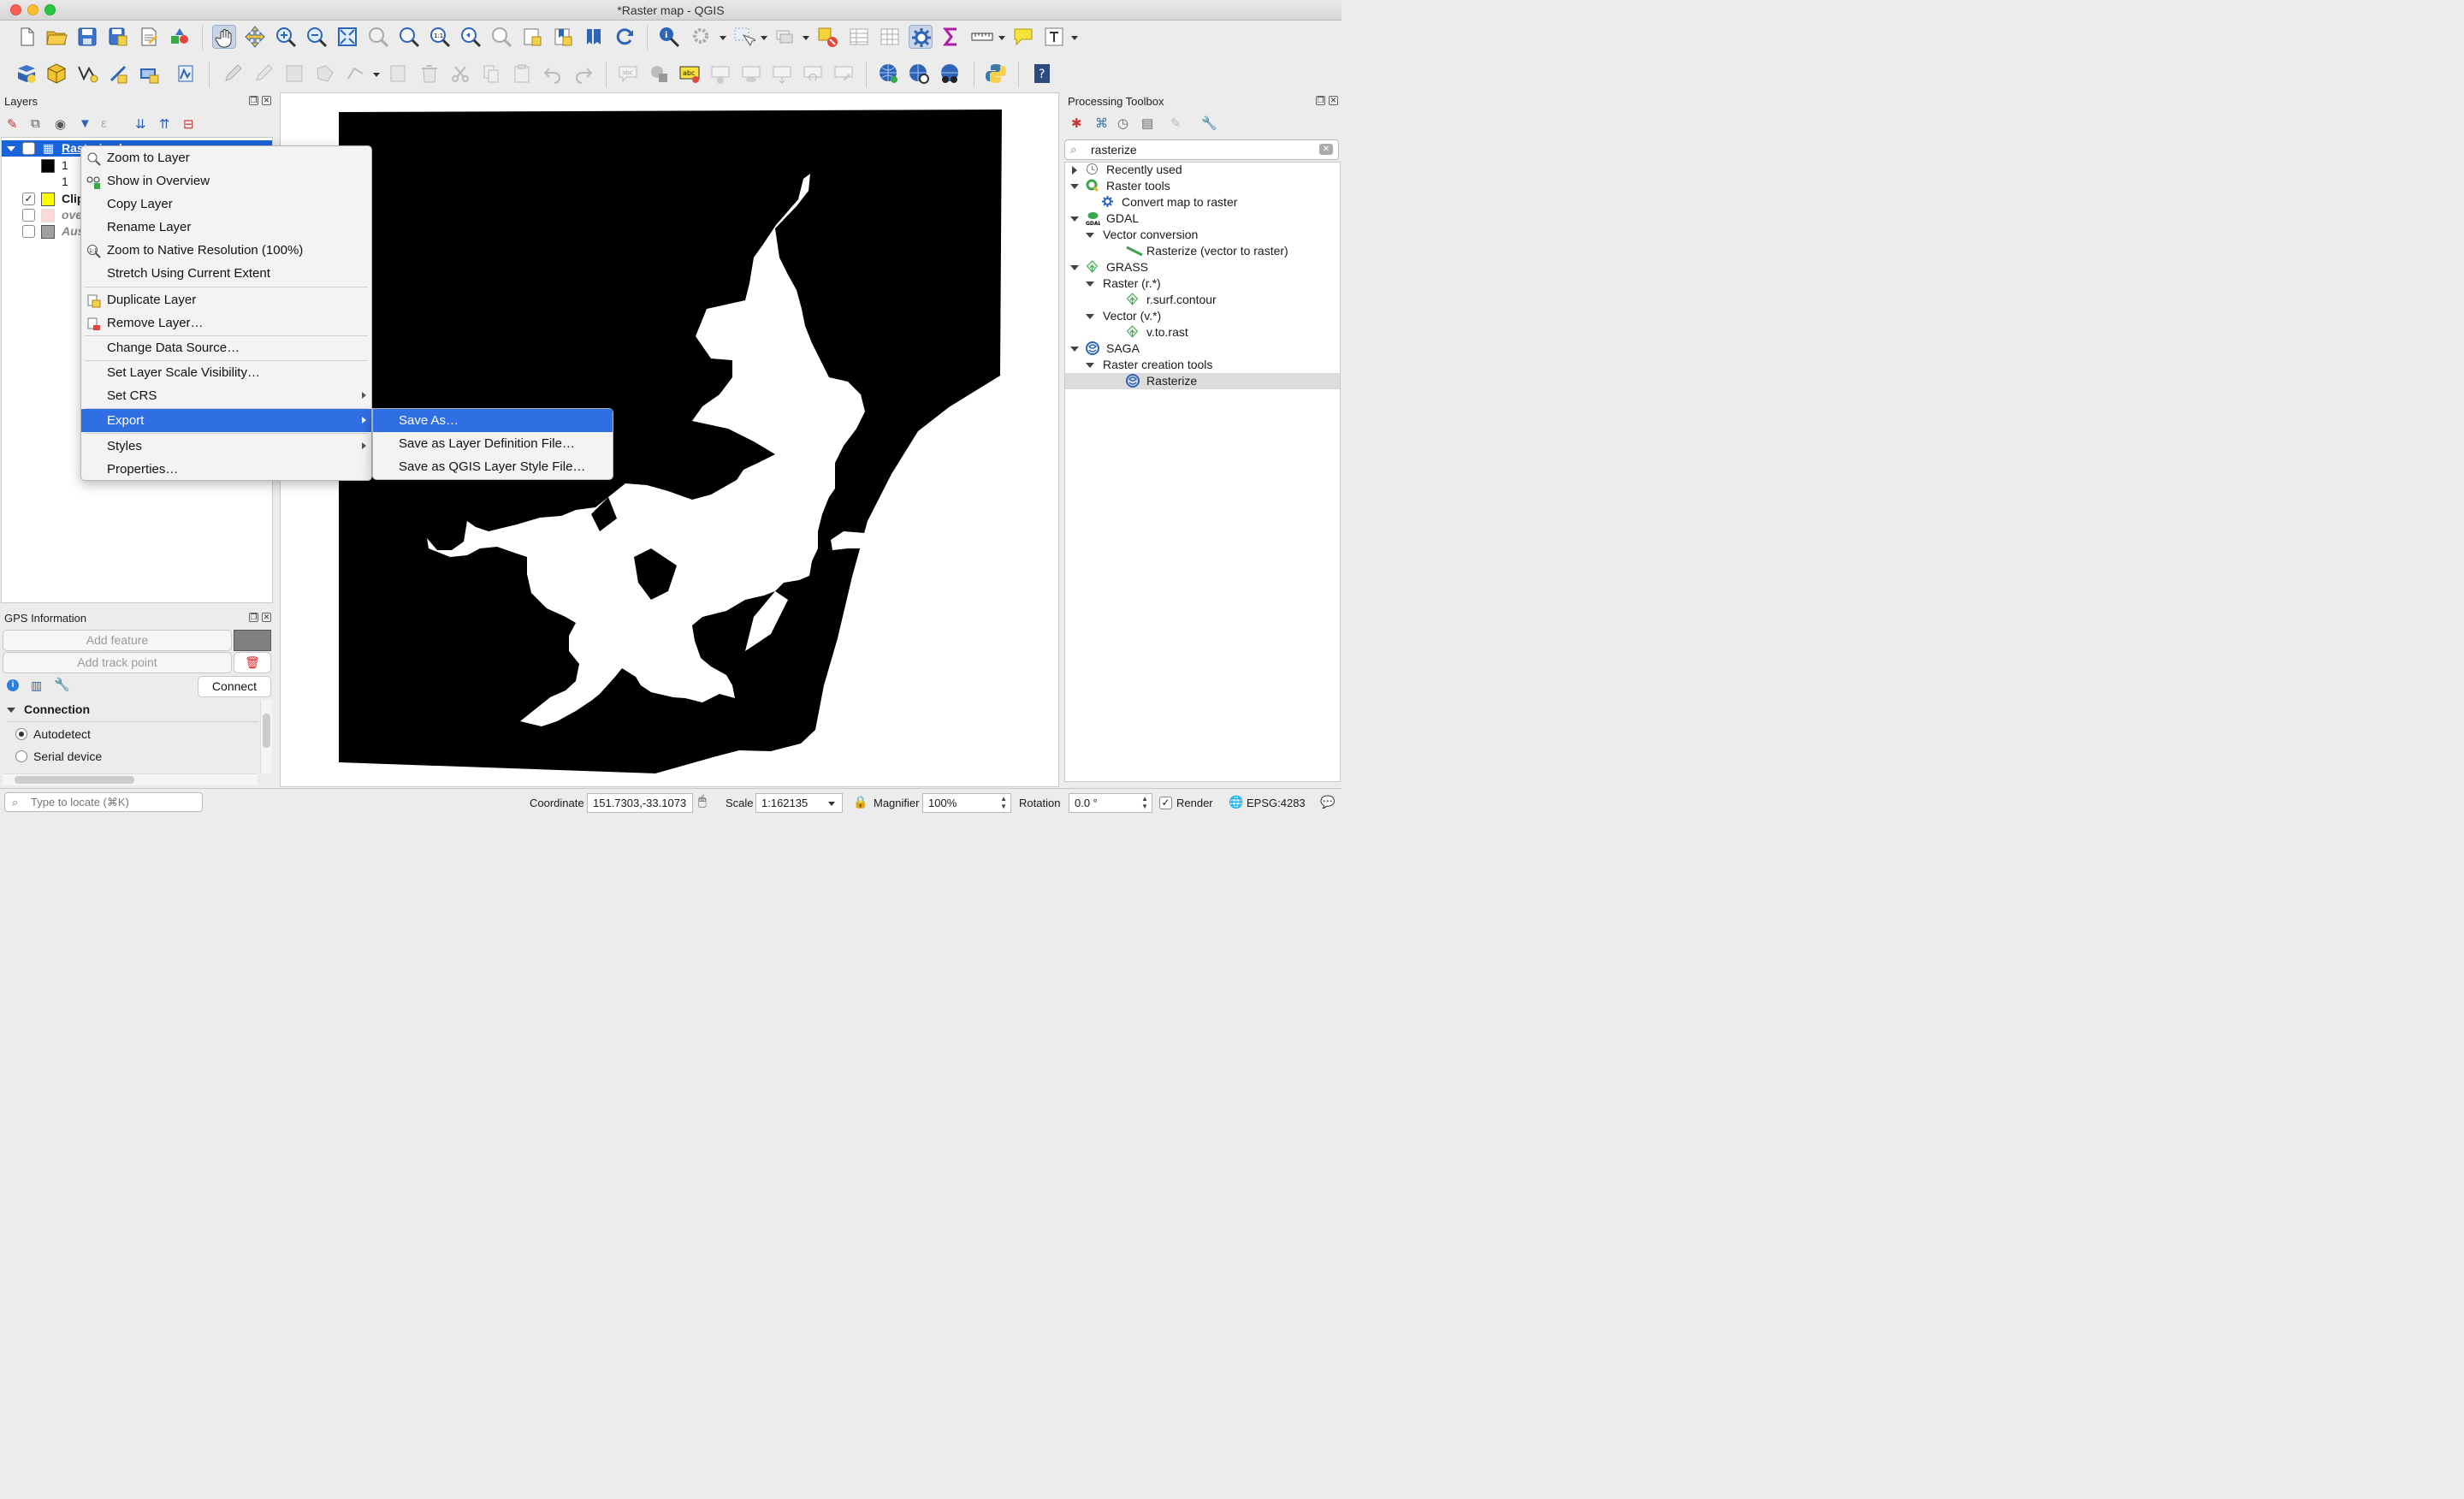  I want to click on zoom-next-icon, so click(501, 37).